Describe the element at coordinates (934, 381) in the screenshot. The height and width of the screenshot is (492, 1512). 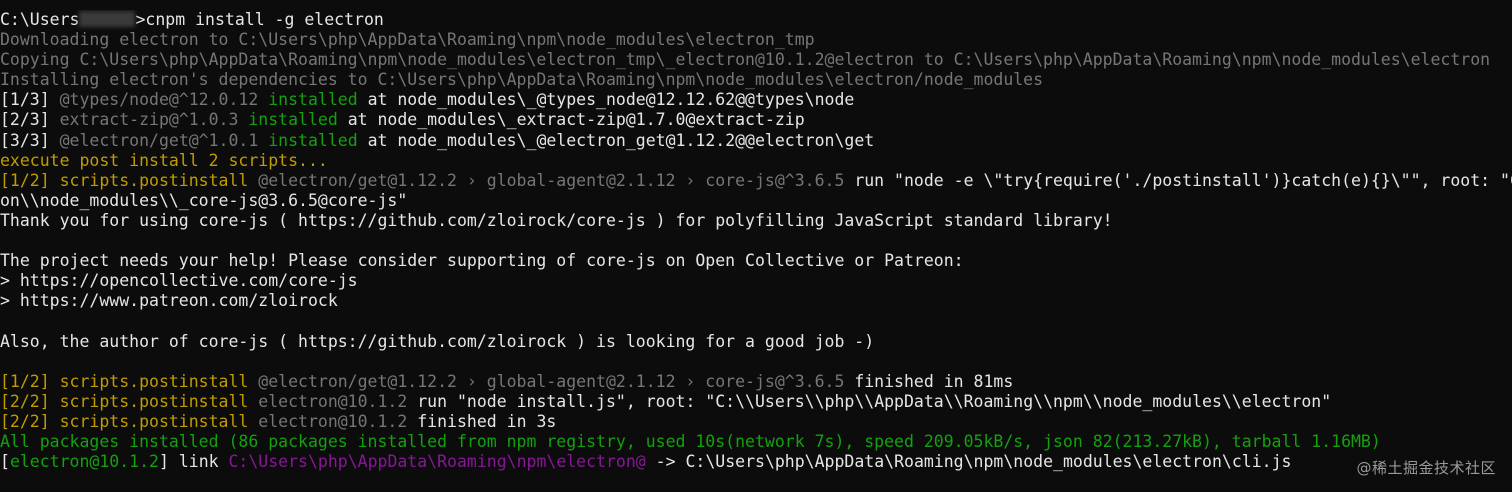
I see `terminal-text-segment: finished in 81ms` at that location.